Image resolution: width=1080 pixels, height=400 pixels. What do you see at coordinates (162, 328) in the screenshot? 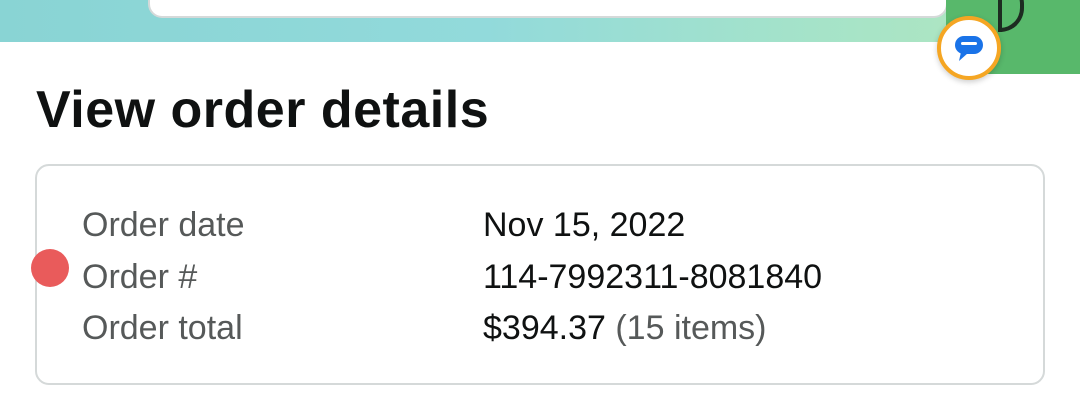
I see `order-total-label: Order total` at bounding box center [162, 328].